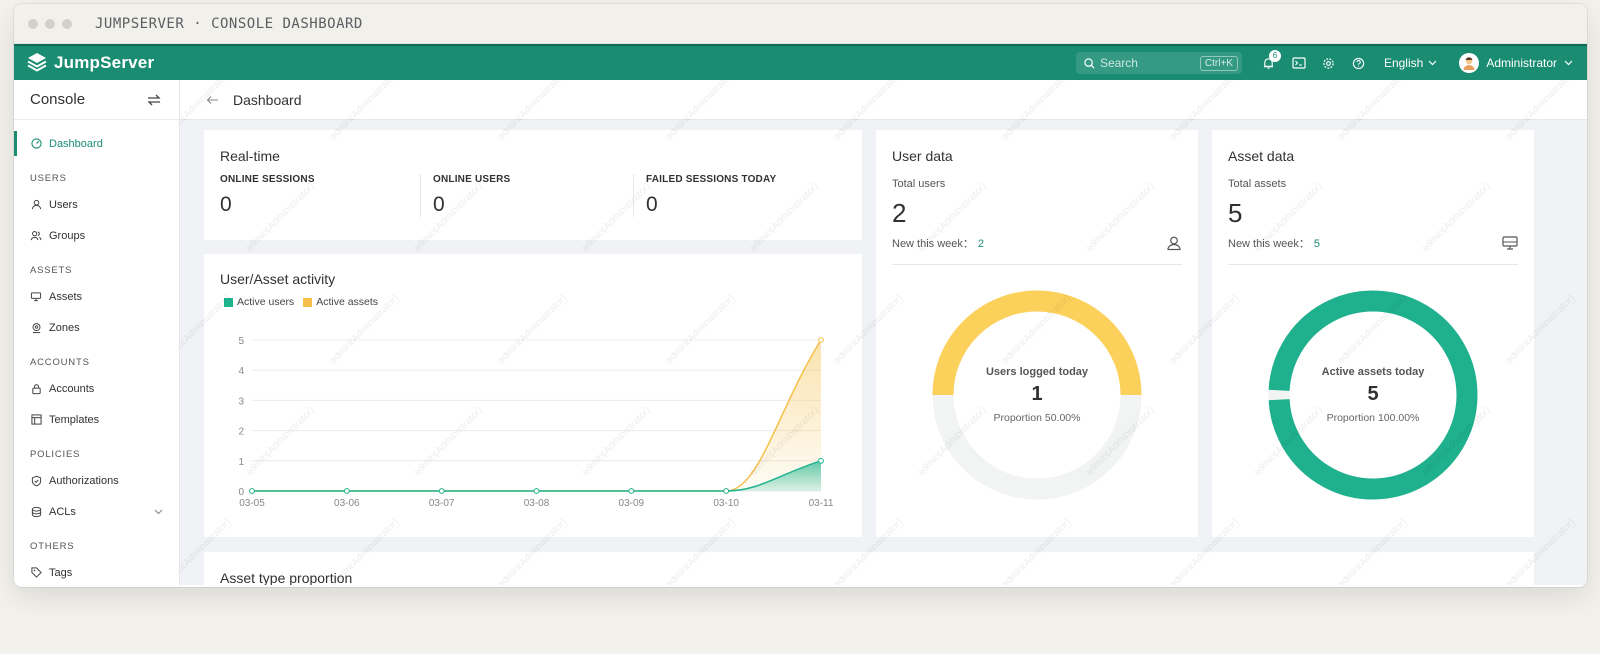  I want to click on x-tick-label: 03-06, so click(347, 503).